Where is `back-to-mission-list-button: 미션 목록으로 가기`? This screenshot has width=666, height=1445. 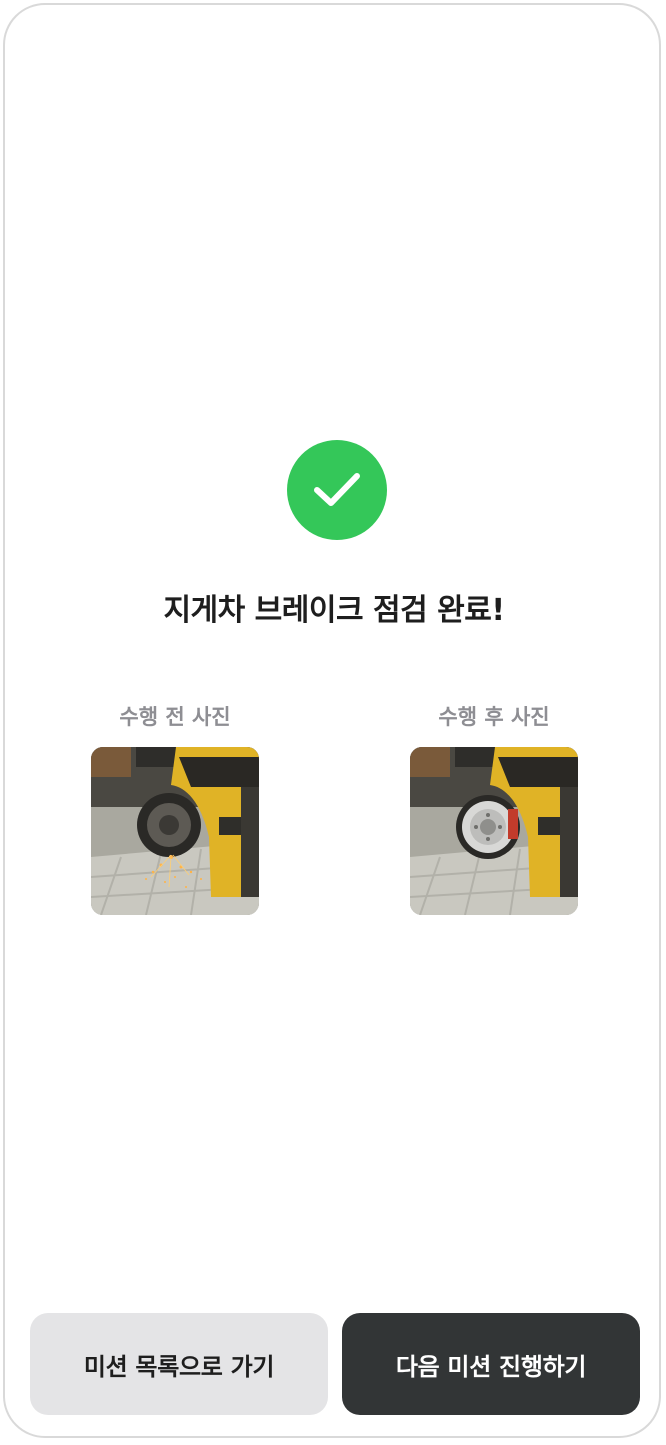
back-to-mission-list-button: 미션 목록으로 가기 is located at coordinates (179, 1364).